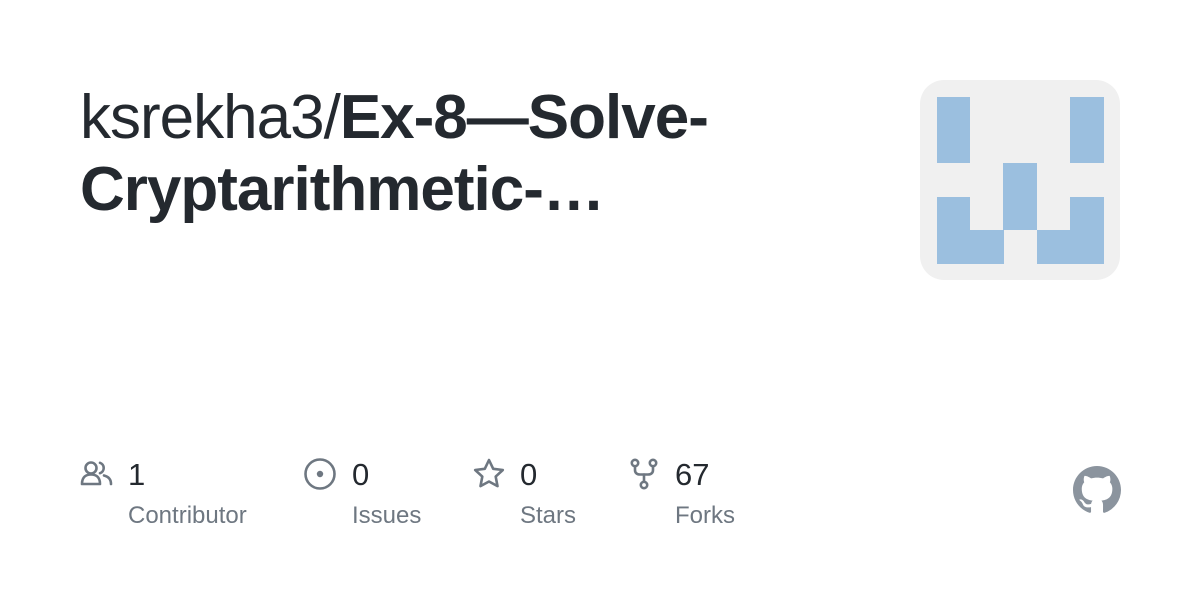  I want to click on owner-avatar, so click(1020, 180).